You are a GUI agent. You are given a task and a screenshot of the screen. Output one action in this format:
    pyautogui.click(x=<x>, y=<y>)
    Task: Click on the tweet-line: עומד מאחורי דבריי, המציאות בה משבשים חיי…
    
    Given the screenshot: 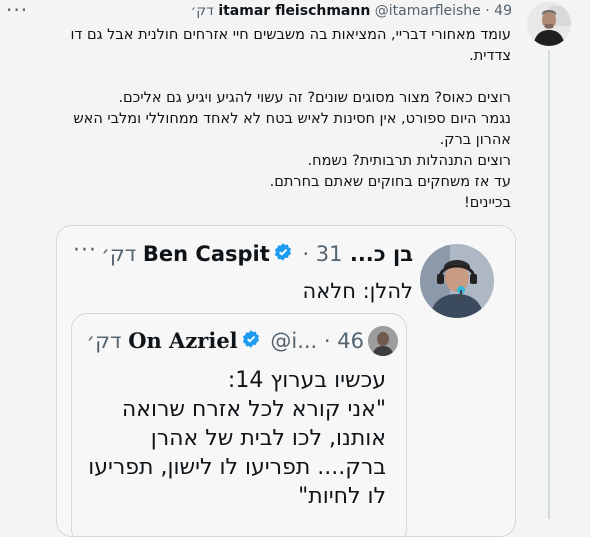 What is the action you would take?
    pyautogui.click(x=290, y=45)
    